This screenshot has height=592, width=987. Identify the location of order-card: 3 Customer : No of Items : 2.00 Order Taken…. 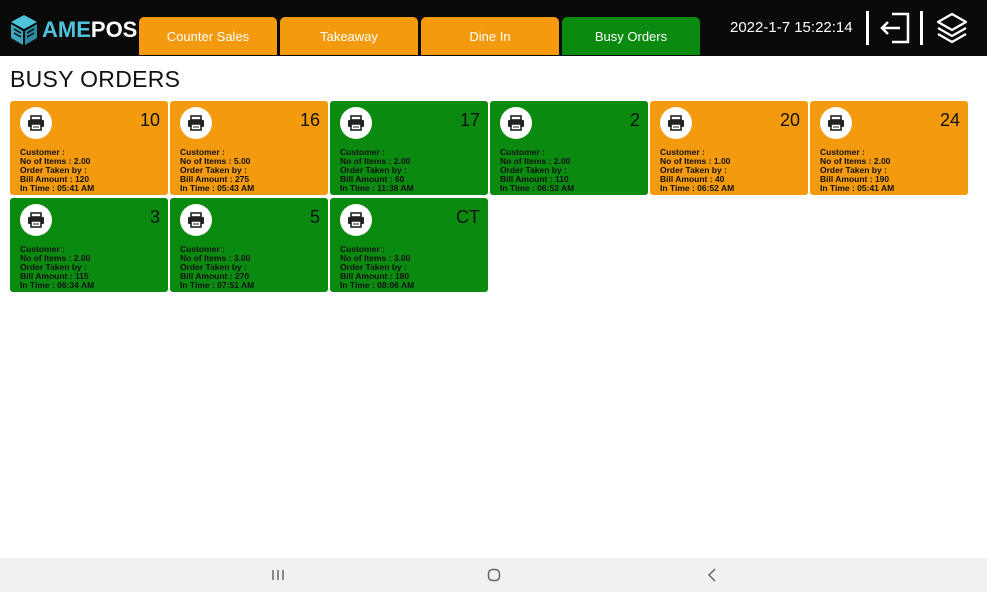
(89, 245).